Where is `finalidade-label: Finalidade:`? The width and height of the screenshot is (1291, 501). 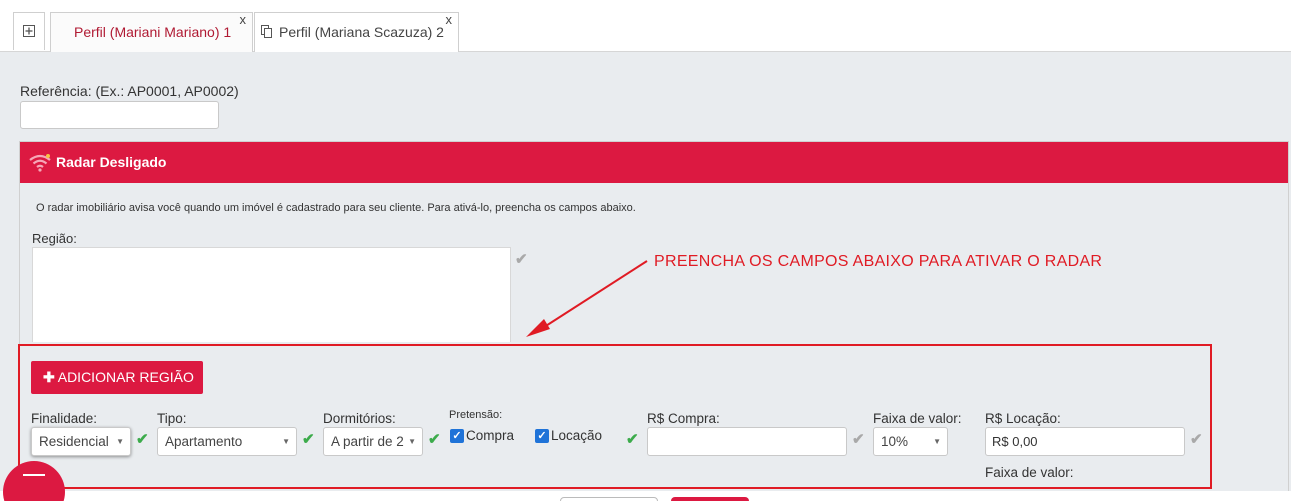 finalidade-label: Finalidade: is located at coordinates (64, 418).